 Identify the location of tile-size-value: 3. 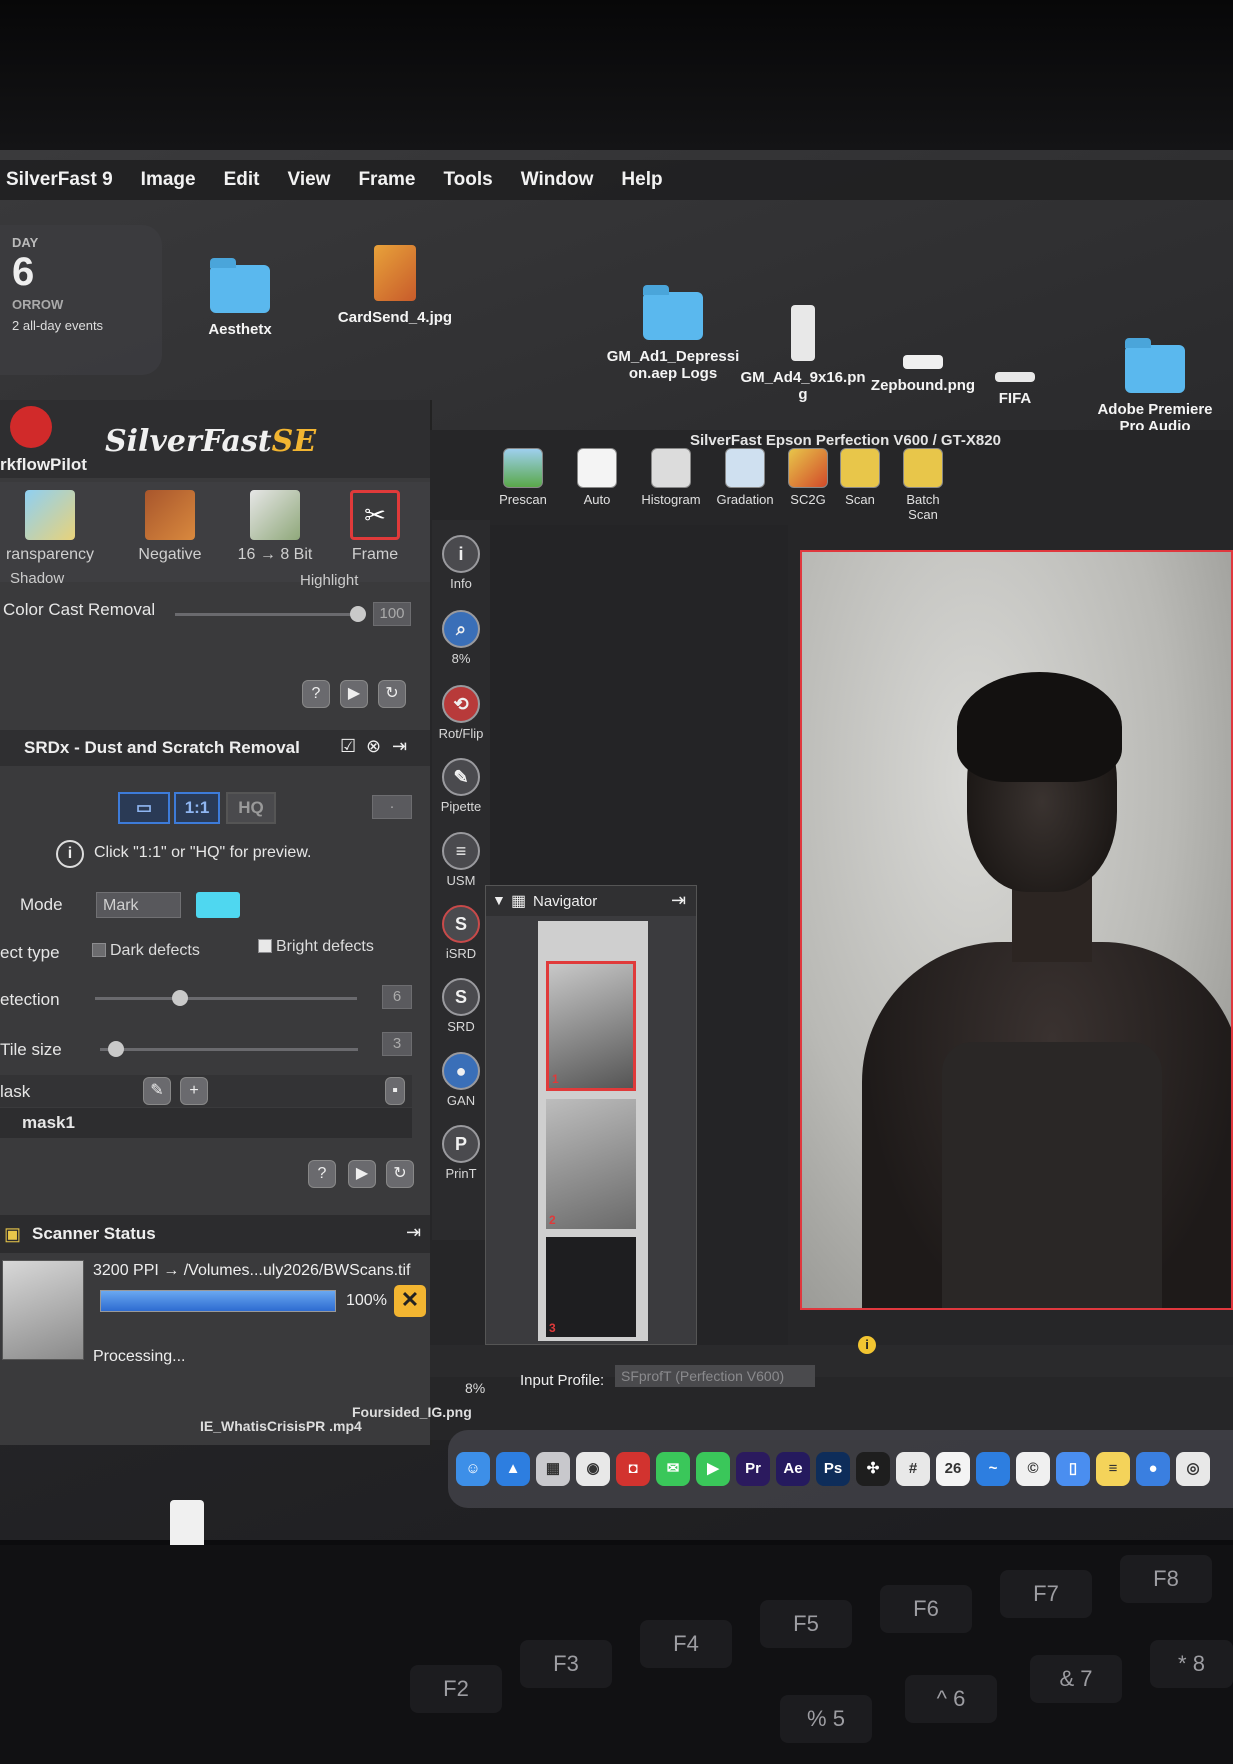
(397, 1044).